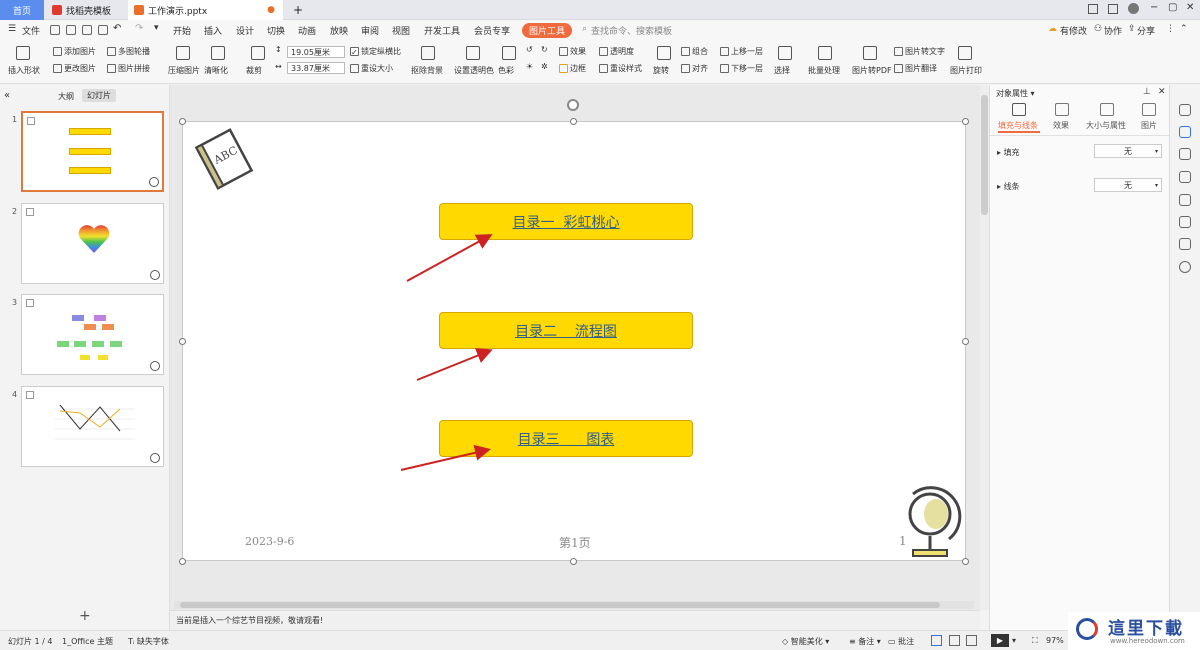 This screenshot has width=1200, height=650. I want to click on pin-icon: ⊥, so click(1147, 92).